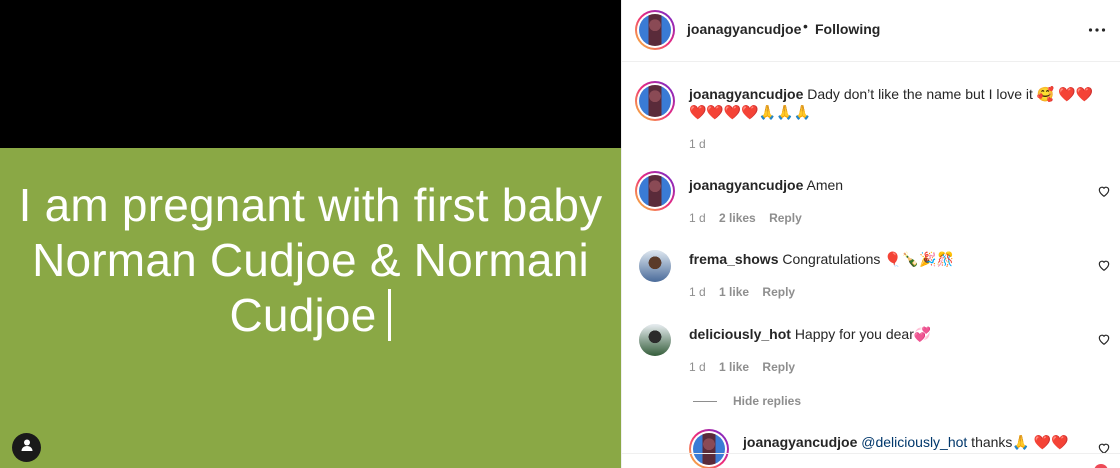 This screenshot has width=1120, height=468. What do you see at coordinates (705, 401) in the screenshot?
I see `hide-replies-line` at bounding box center [705, 401].